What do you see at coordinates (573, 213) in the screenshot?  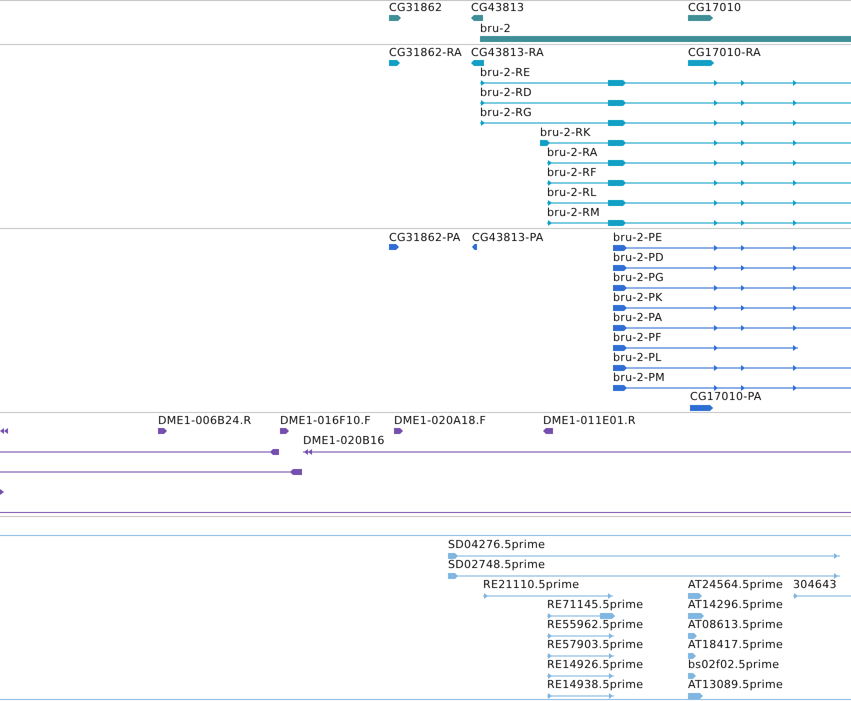 I see `feature-label: bru-2-RM` at bounding box center [573, 213].